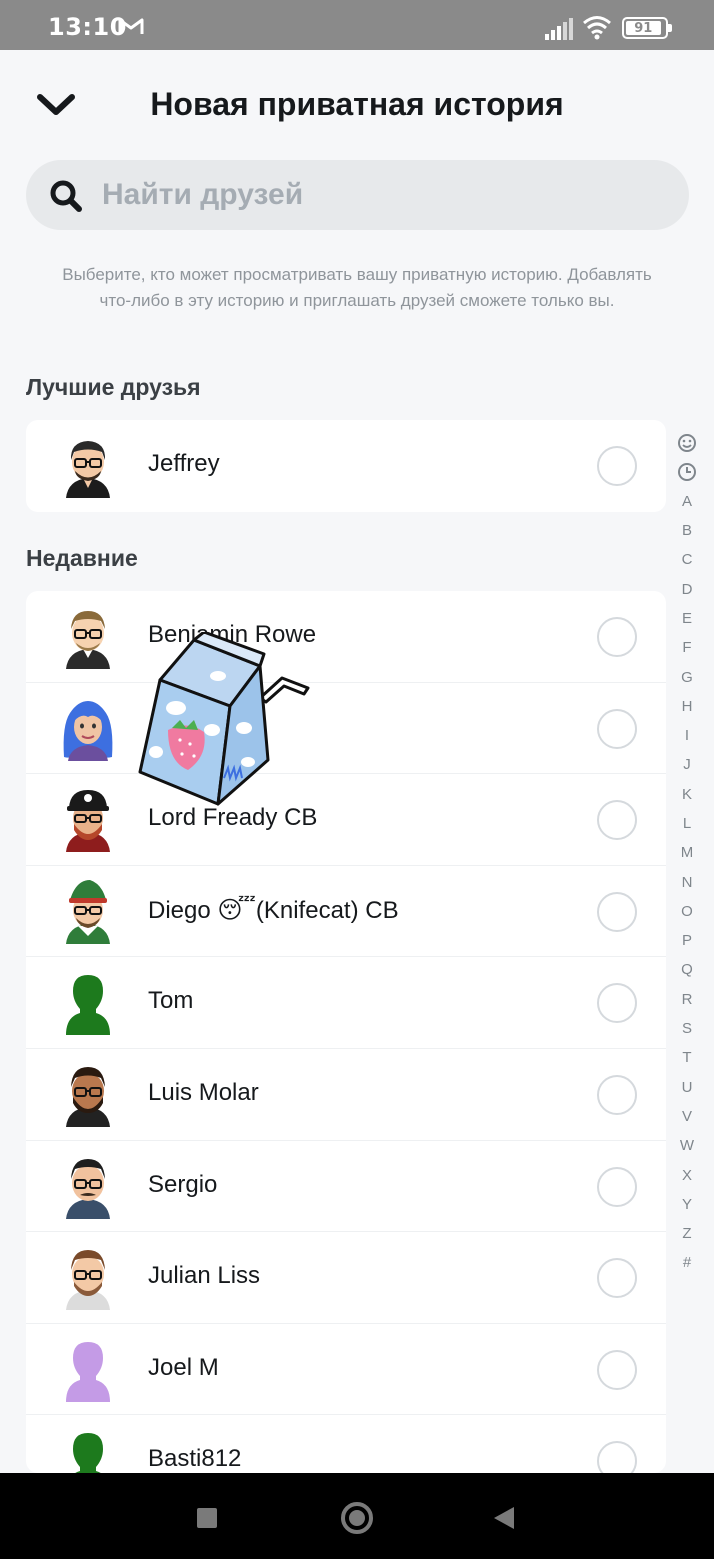  I want to click on search-icon, so click(66, 196).